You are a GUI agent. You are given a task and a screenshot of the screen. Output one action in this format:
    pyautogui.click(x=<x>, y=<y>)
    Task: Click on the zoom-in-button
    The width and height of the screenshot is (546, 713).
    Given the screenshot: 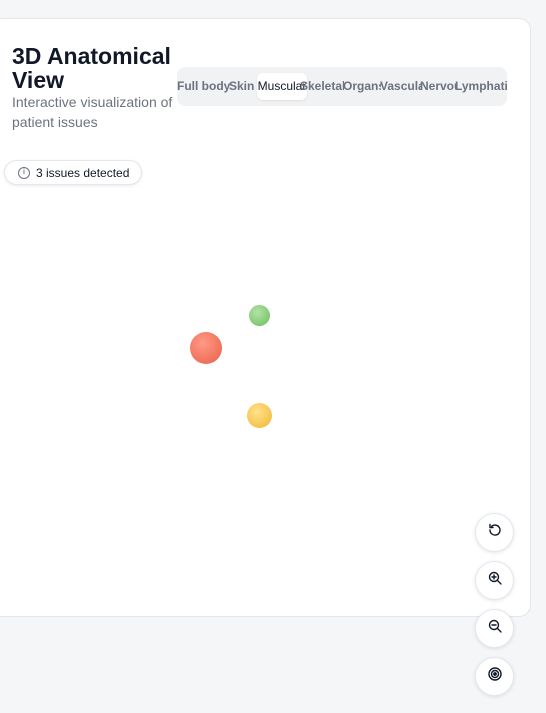 What is the action you would take?
    pyautogui.click(x=494, y=580)
    